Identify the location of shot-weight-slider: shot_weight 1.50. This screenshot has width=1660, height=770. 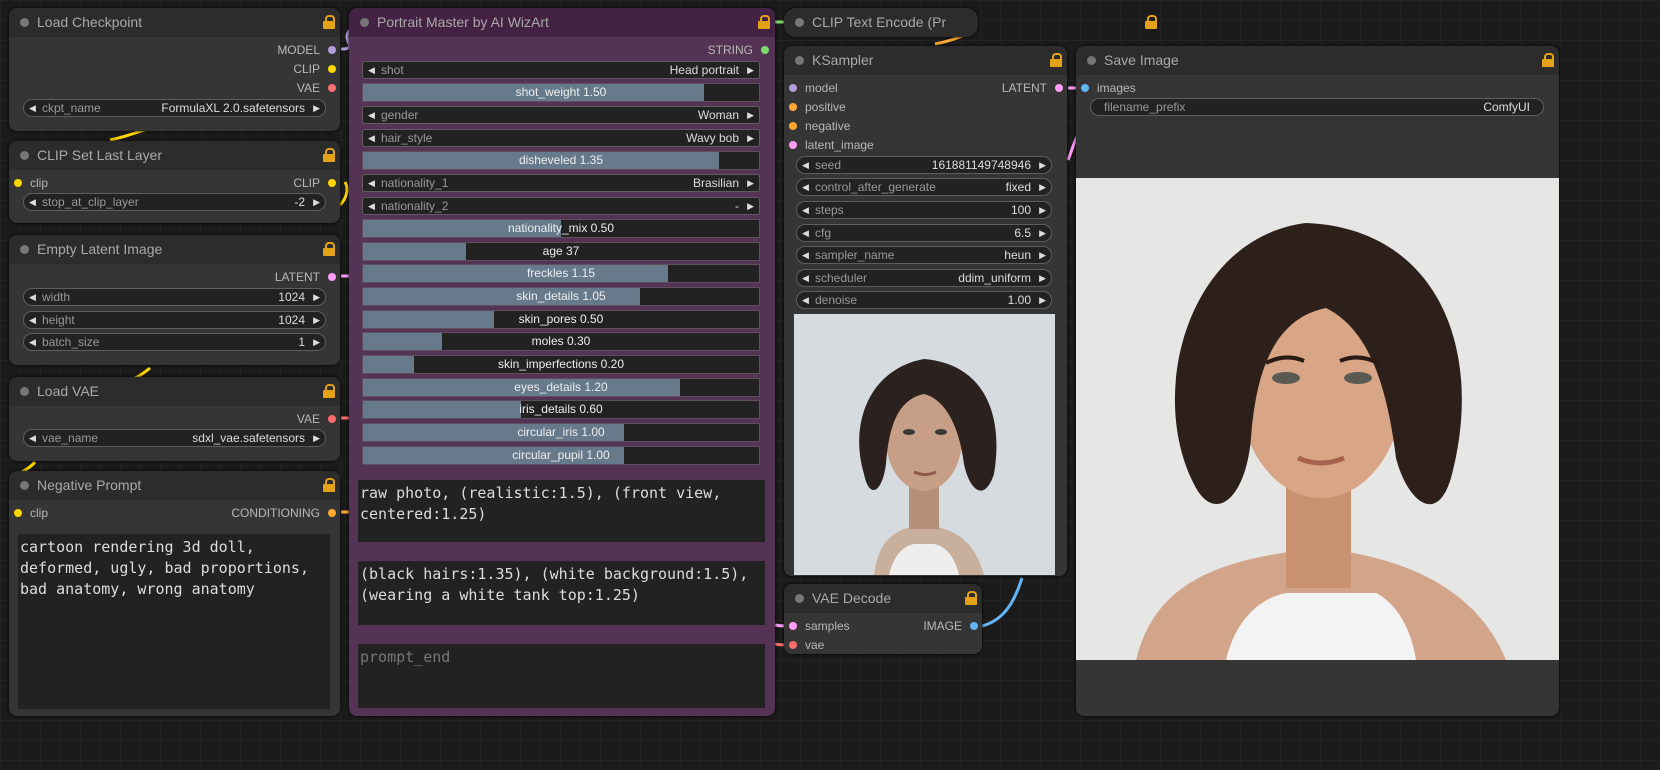
(561, 92).